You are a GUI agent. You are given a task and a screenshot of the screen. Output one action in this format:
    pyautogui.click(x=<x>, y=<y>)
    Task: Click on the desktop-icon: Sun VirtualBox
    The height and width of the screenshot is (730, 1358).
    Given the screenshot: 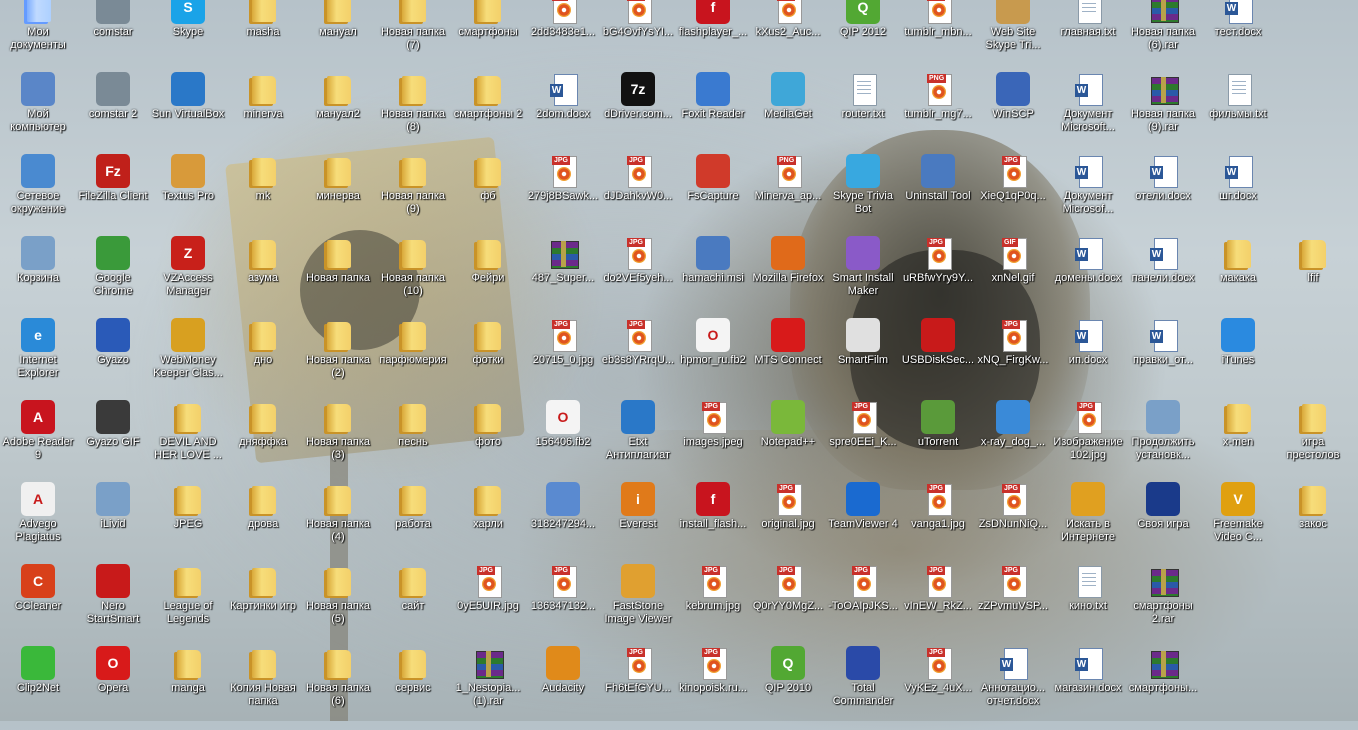 What is the action you would take?
    pyautogui.click(x=188, y=109)
    